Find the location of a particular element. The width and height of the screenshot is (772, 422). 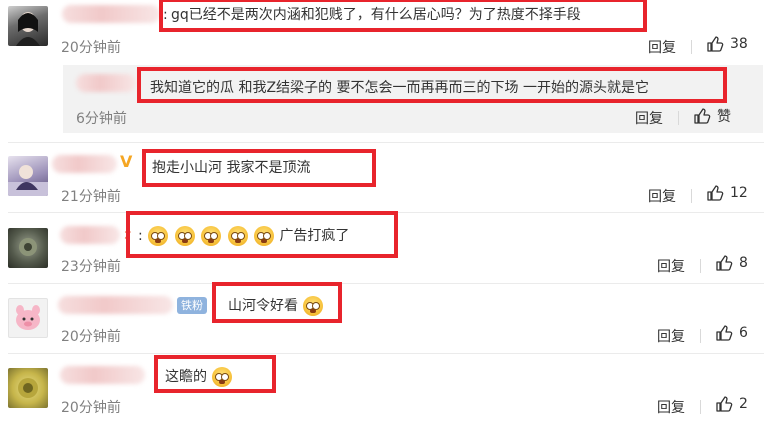

like-count: 6 is located at coordinates (743, 333).